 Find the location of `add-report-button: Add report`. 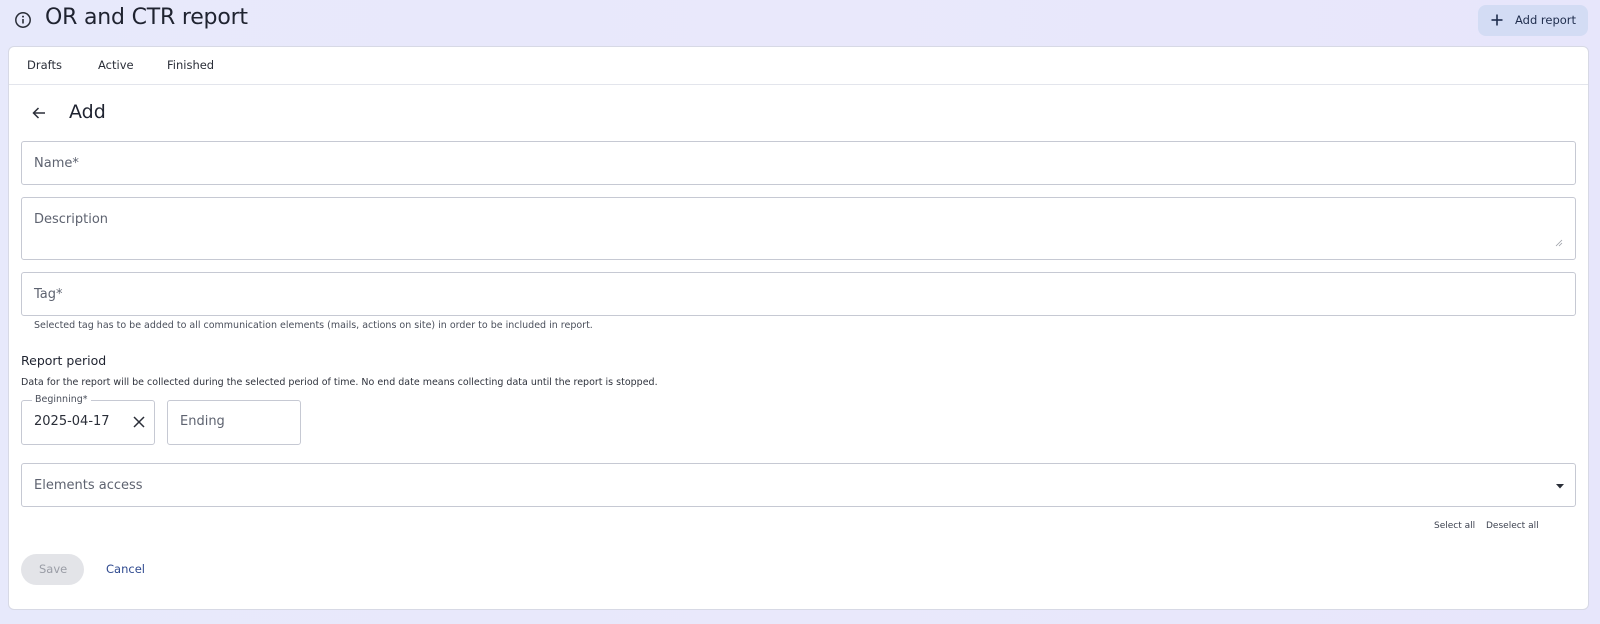

add-report-button: Add report is located at coordinates (1533, 20).